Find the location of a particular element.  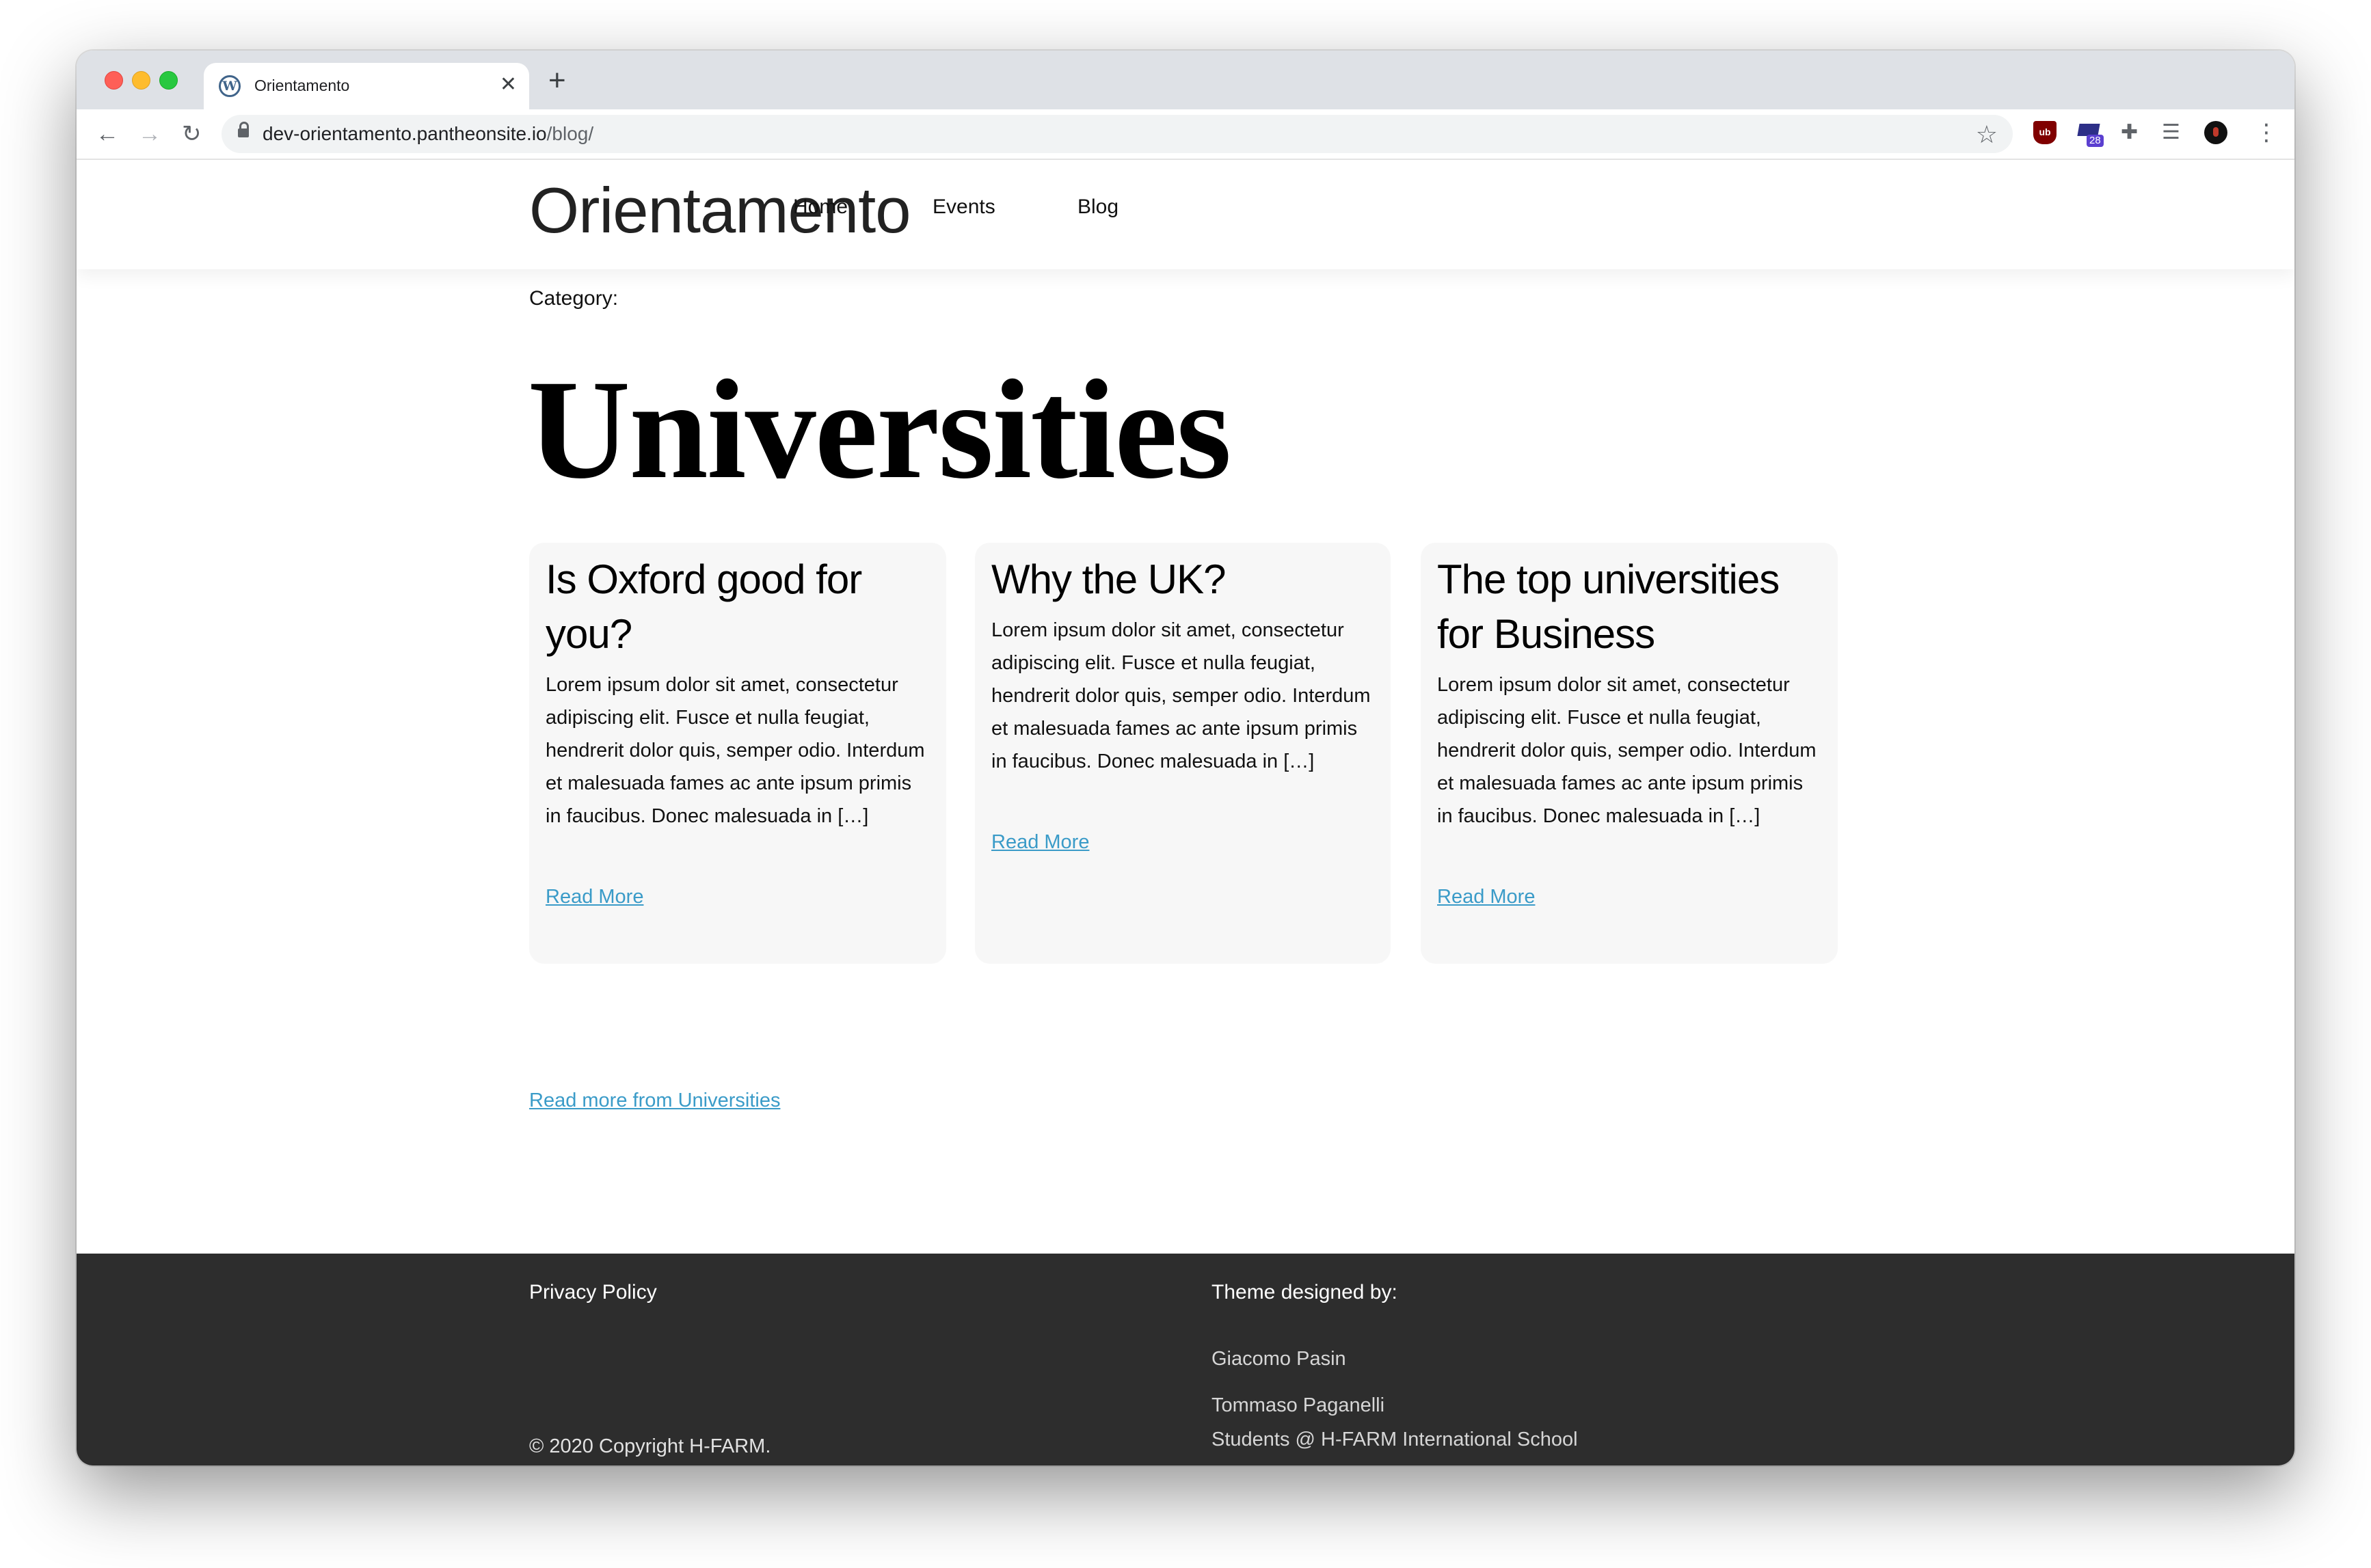

post-title: Why the UK? is located at coordinates (1182, 579).